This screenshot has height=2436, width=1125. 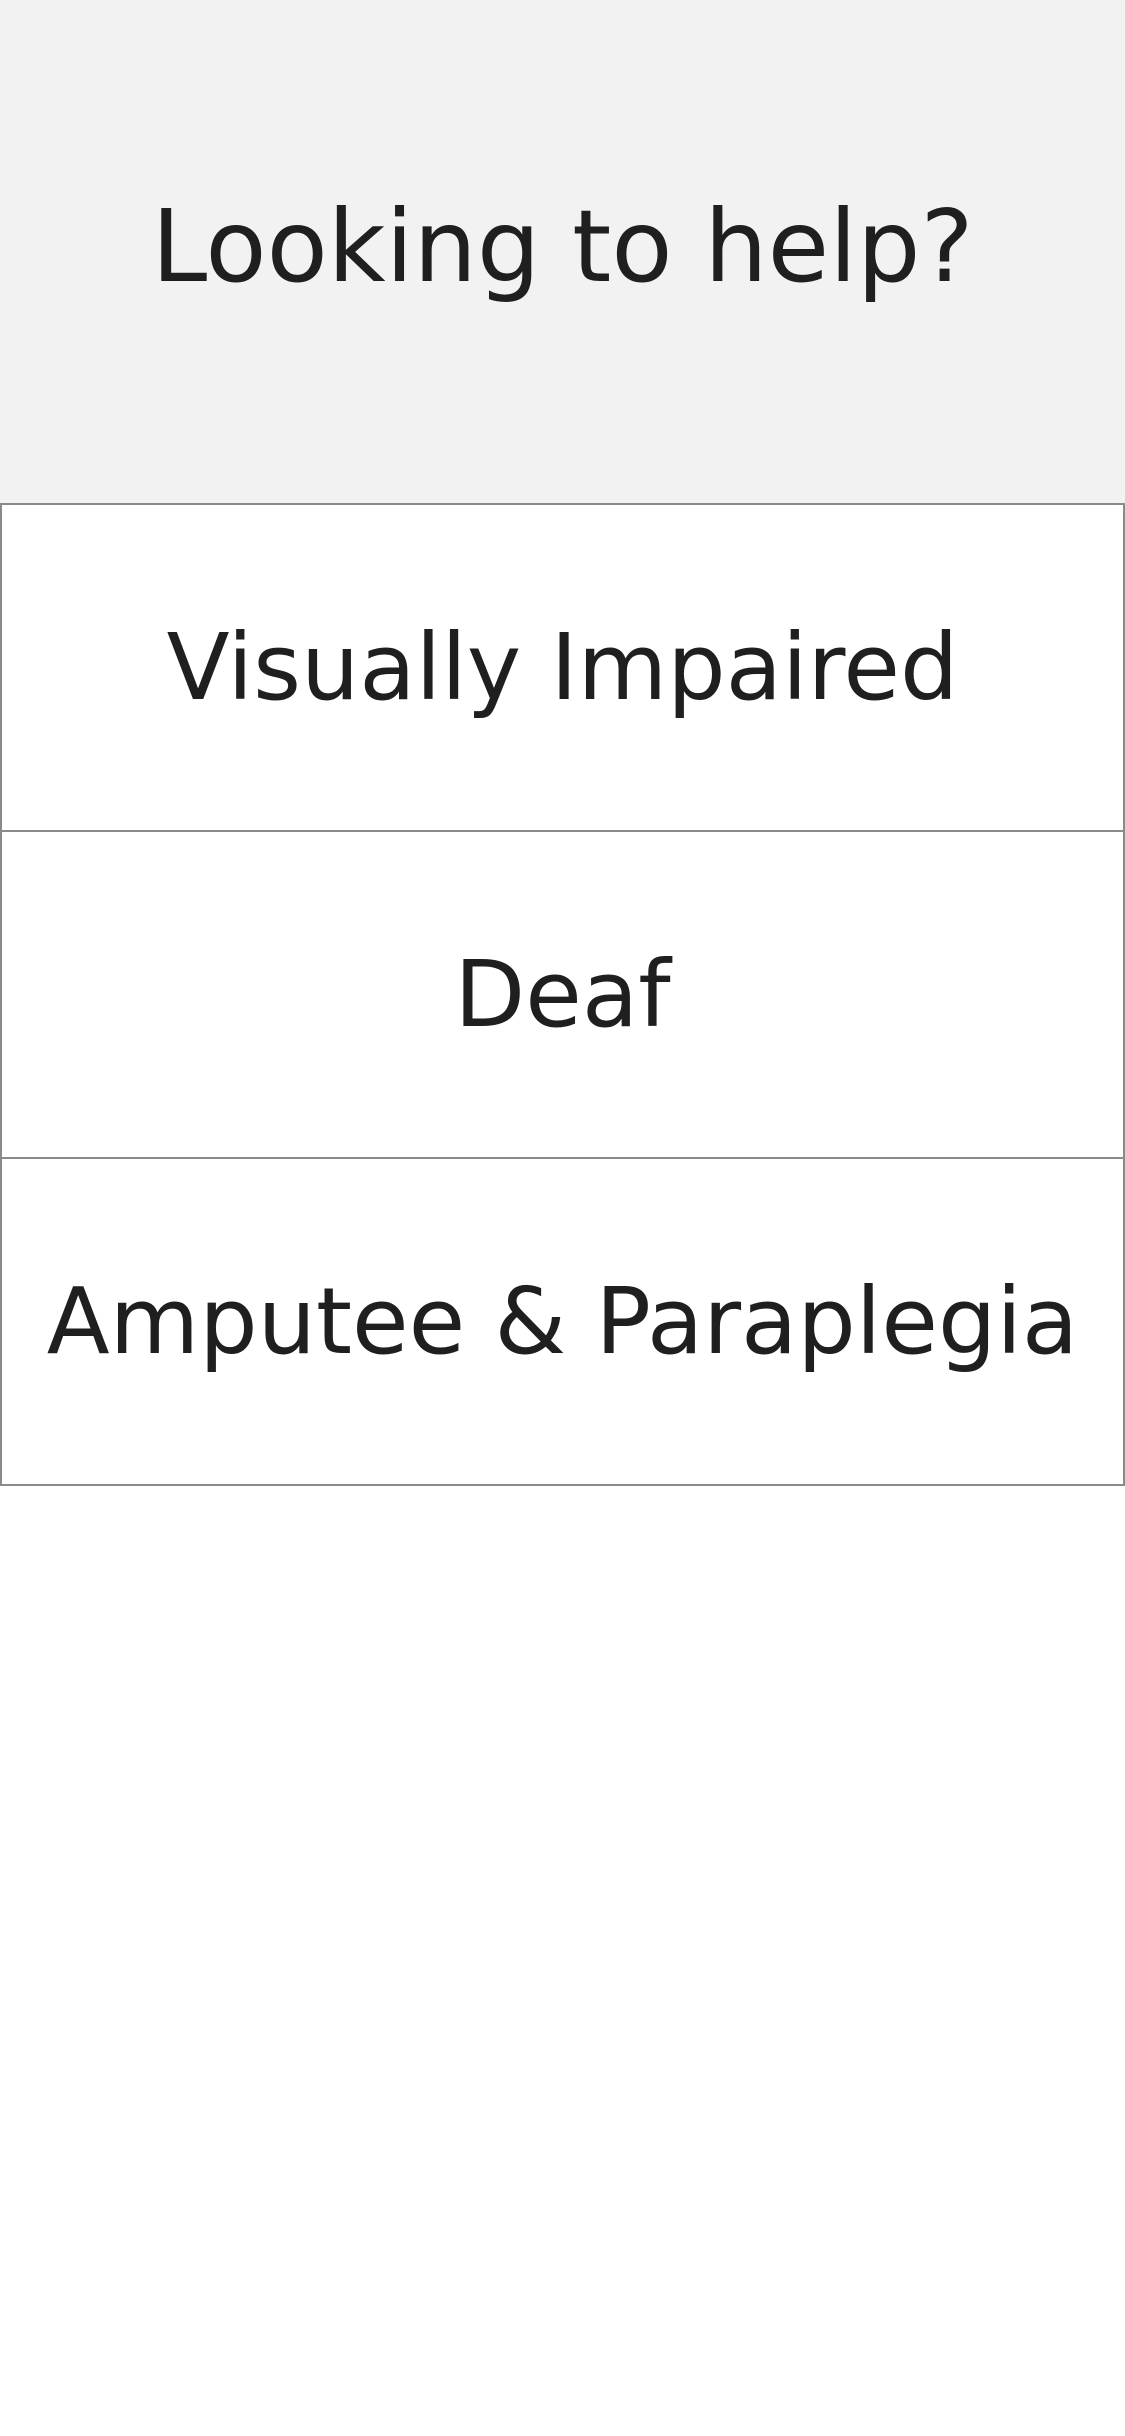 I want to click on option-label: Amputee & Paraplegia, so click(x=562, y=1321).